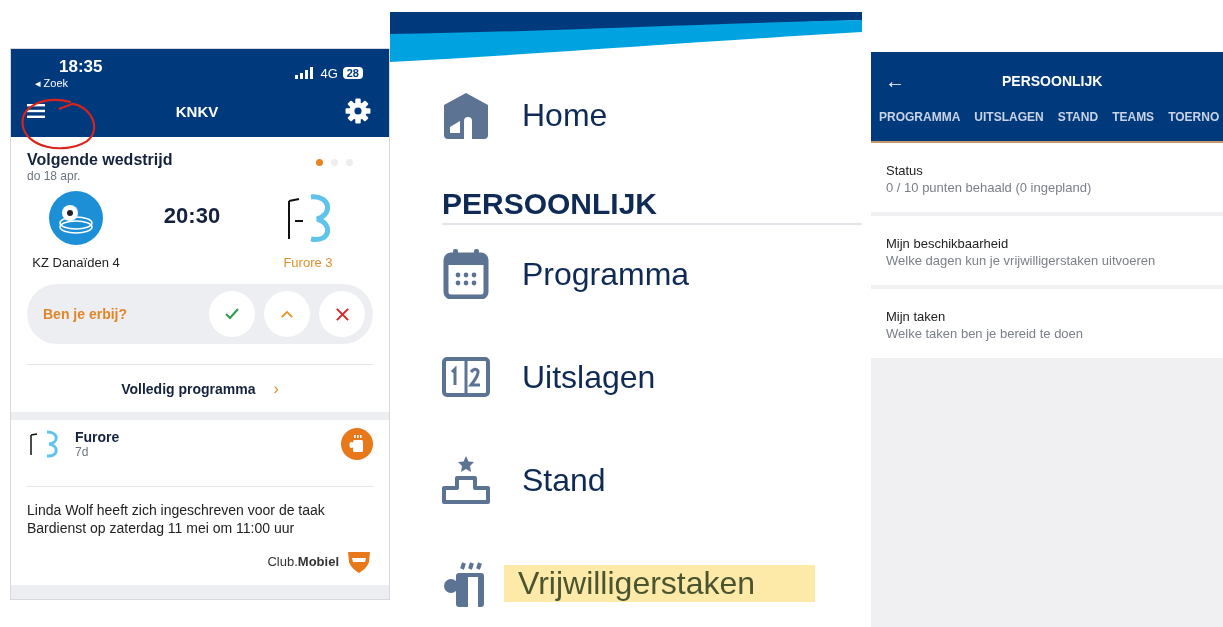 This screenshot has width=1223, height=627. I want to click on scoreboard-icon, so click(466, 377).